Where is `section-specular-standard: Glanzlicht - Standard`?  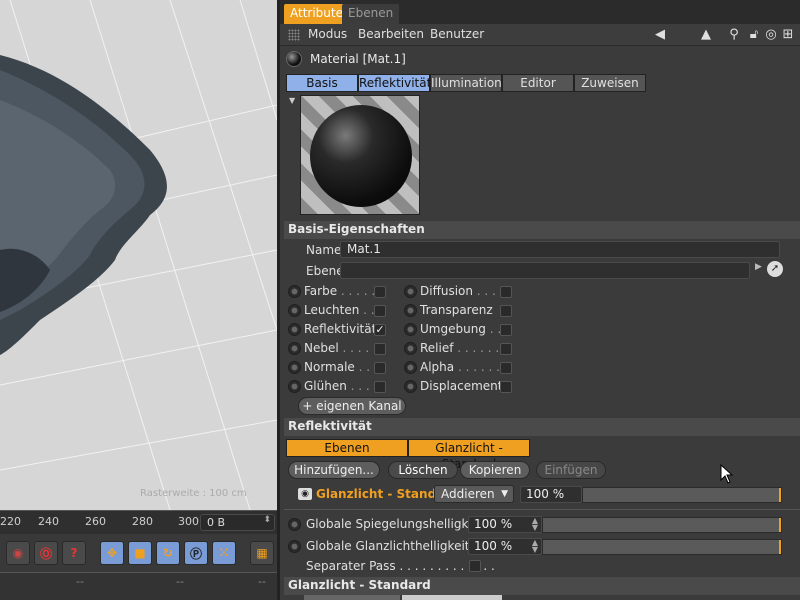
section-specular-standard: Glanzlicht - Standard is located at coordinates (542, 586).